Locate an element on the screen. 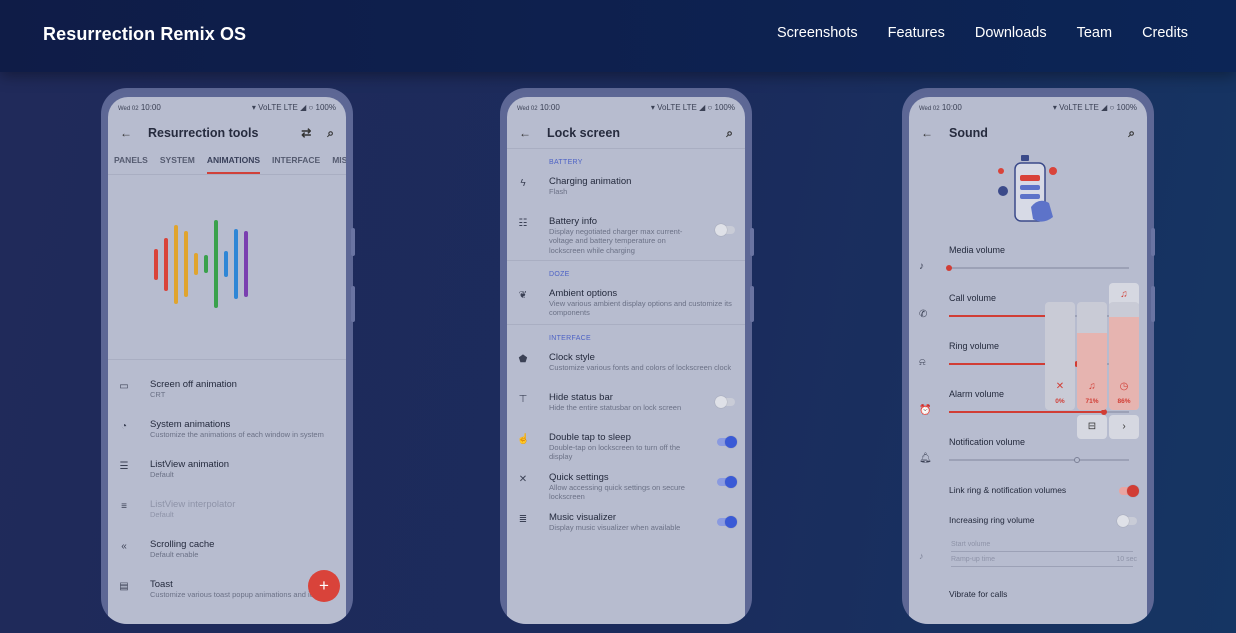  list-item: ϟ Charging animation Flash is located at coordinates (626, 192).